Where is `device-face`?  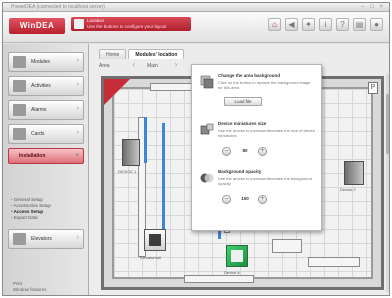 device-face is located at coordinates (237, 256).